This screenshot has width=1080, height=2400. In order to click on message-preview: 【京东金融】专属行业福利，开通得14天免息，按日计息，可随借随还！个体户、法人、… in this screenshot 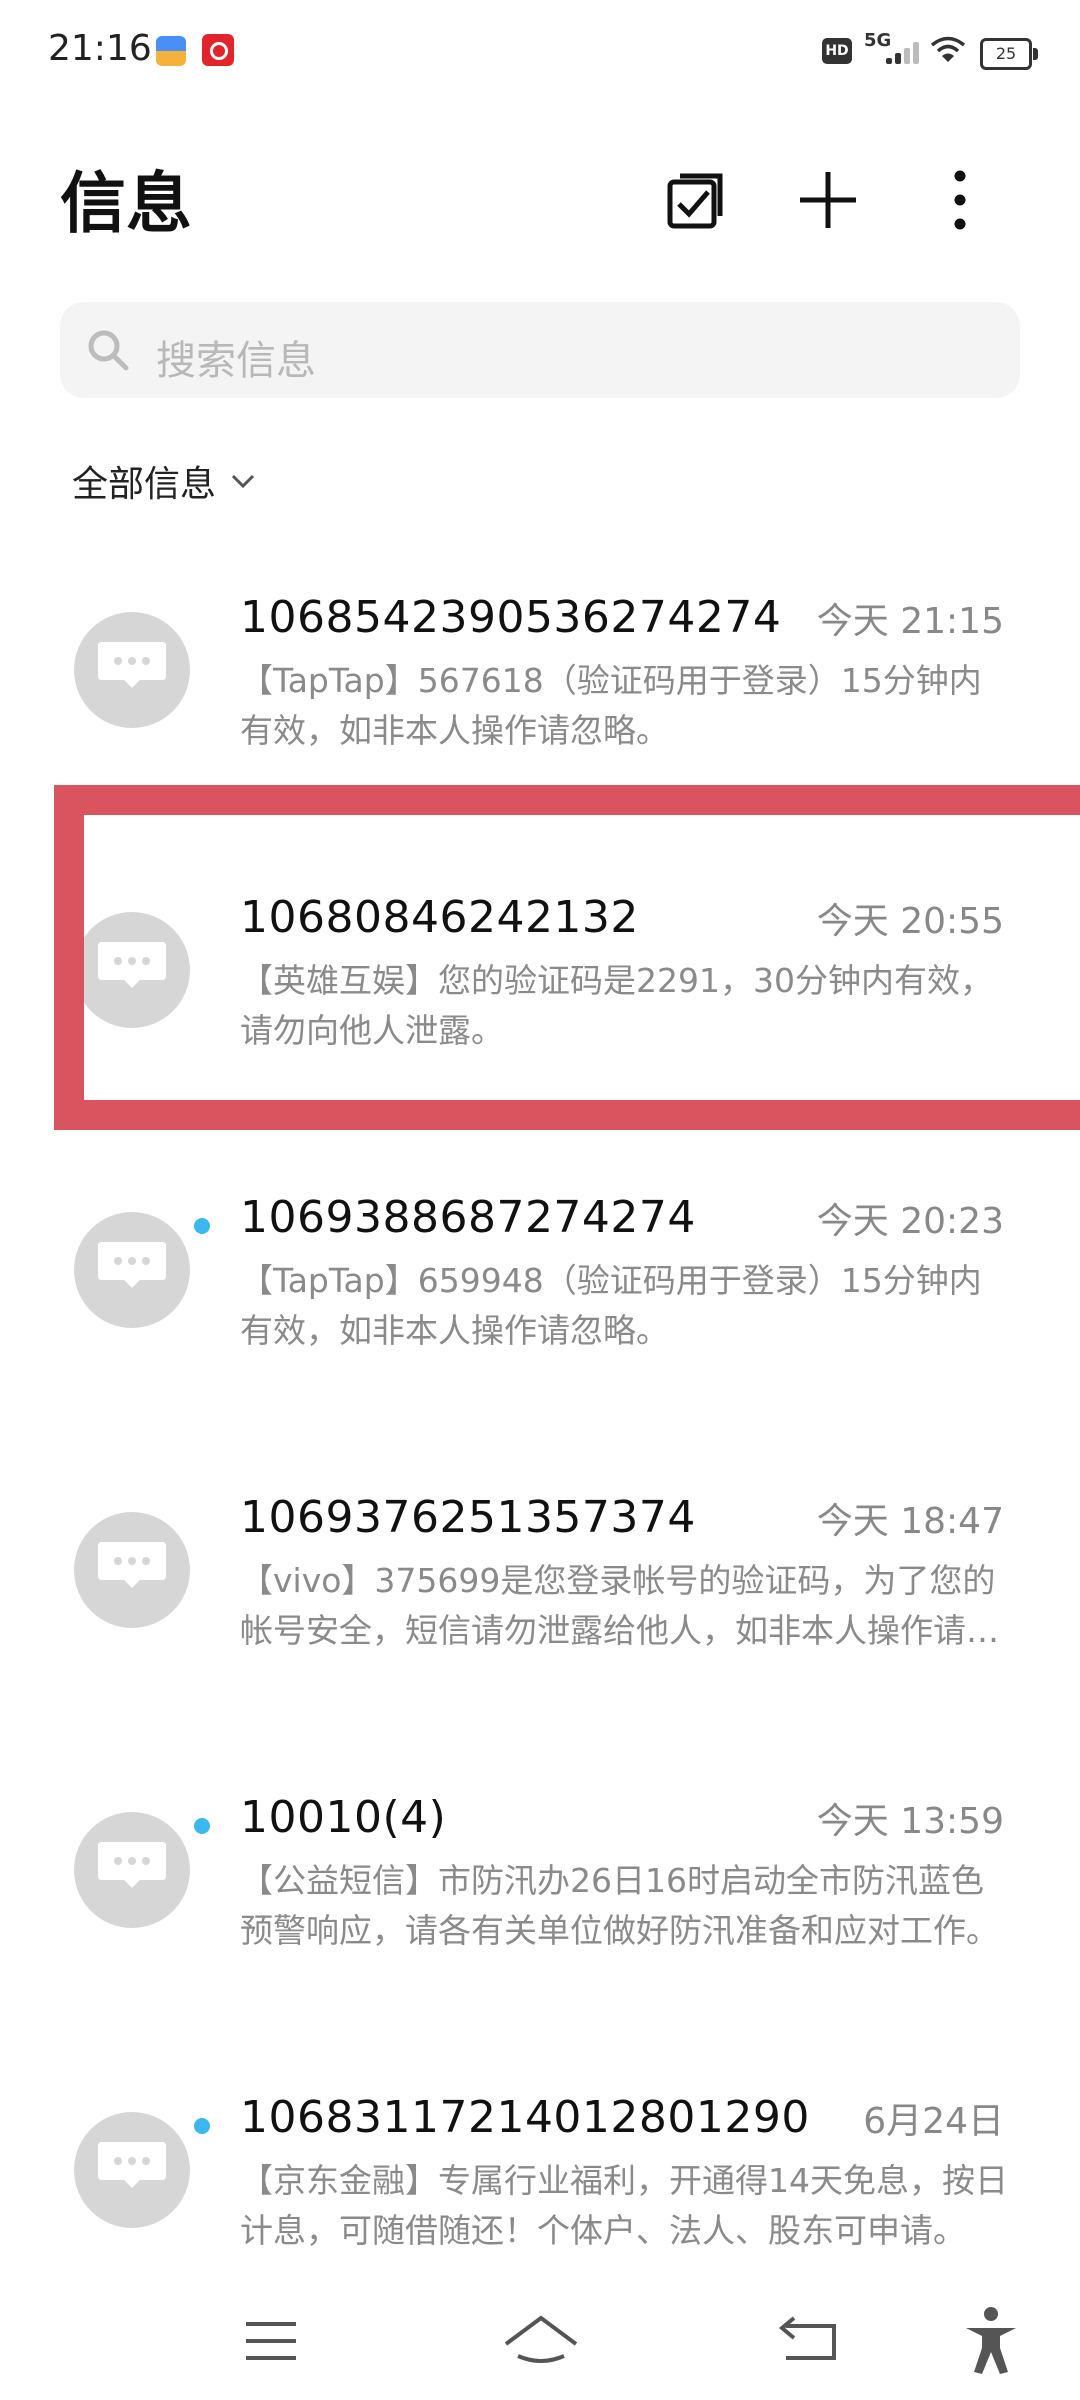, I will do `click(624, 2205)`.